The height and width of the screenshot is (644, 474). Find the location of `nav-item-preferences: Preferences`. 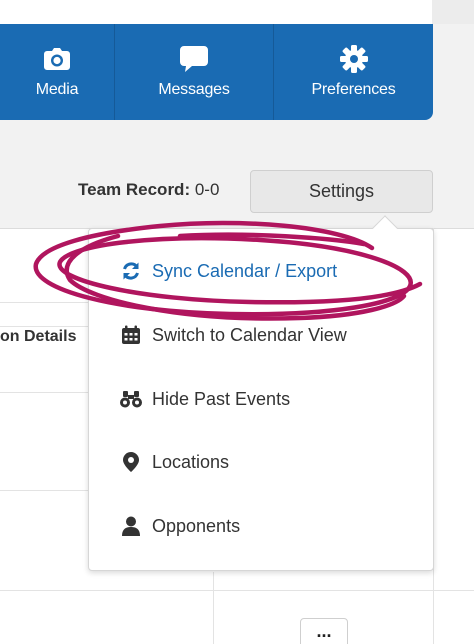

nav-item-preferences: Preferences is located at coordinates (353, 72).